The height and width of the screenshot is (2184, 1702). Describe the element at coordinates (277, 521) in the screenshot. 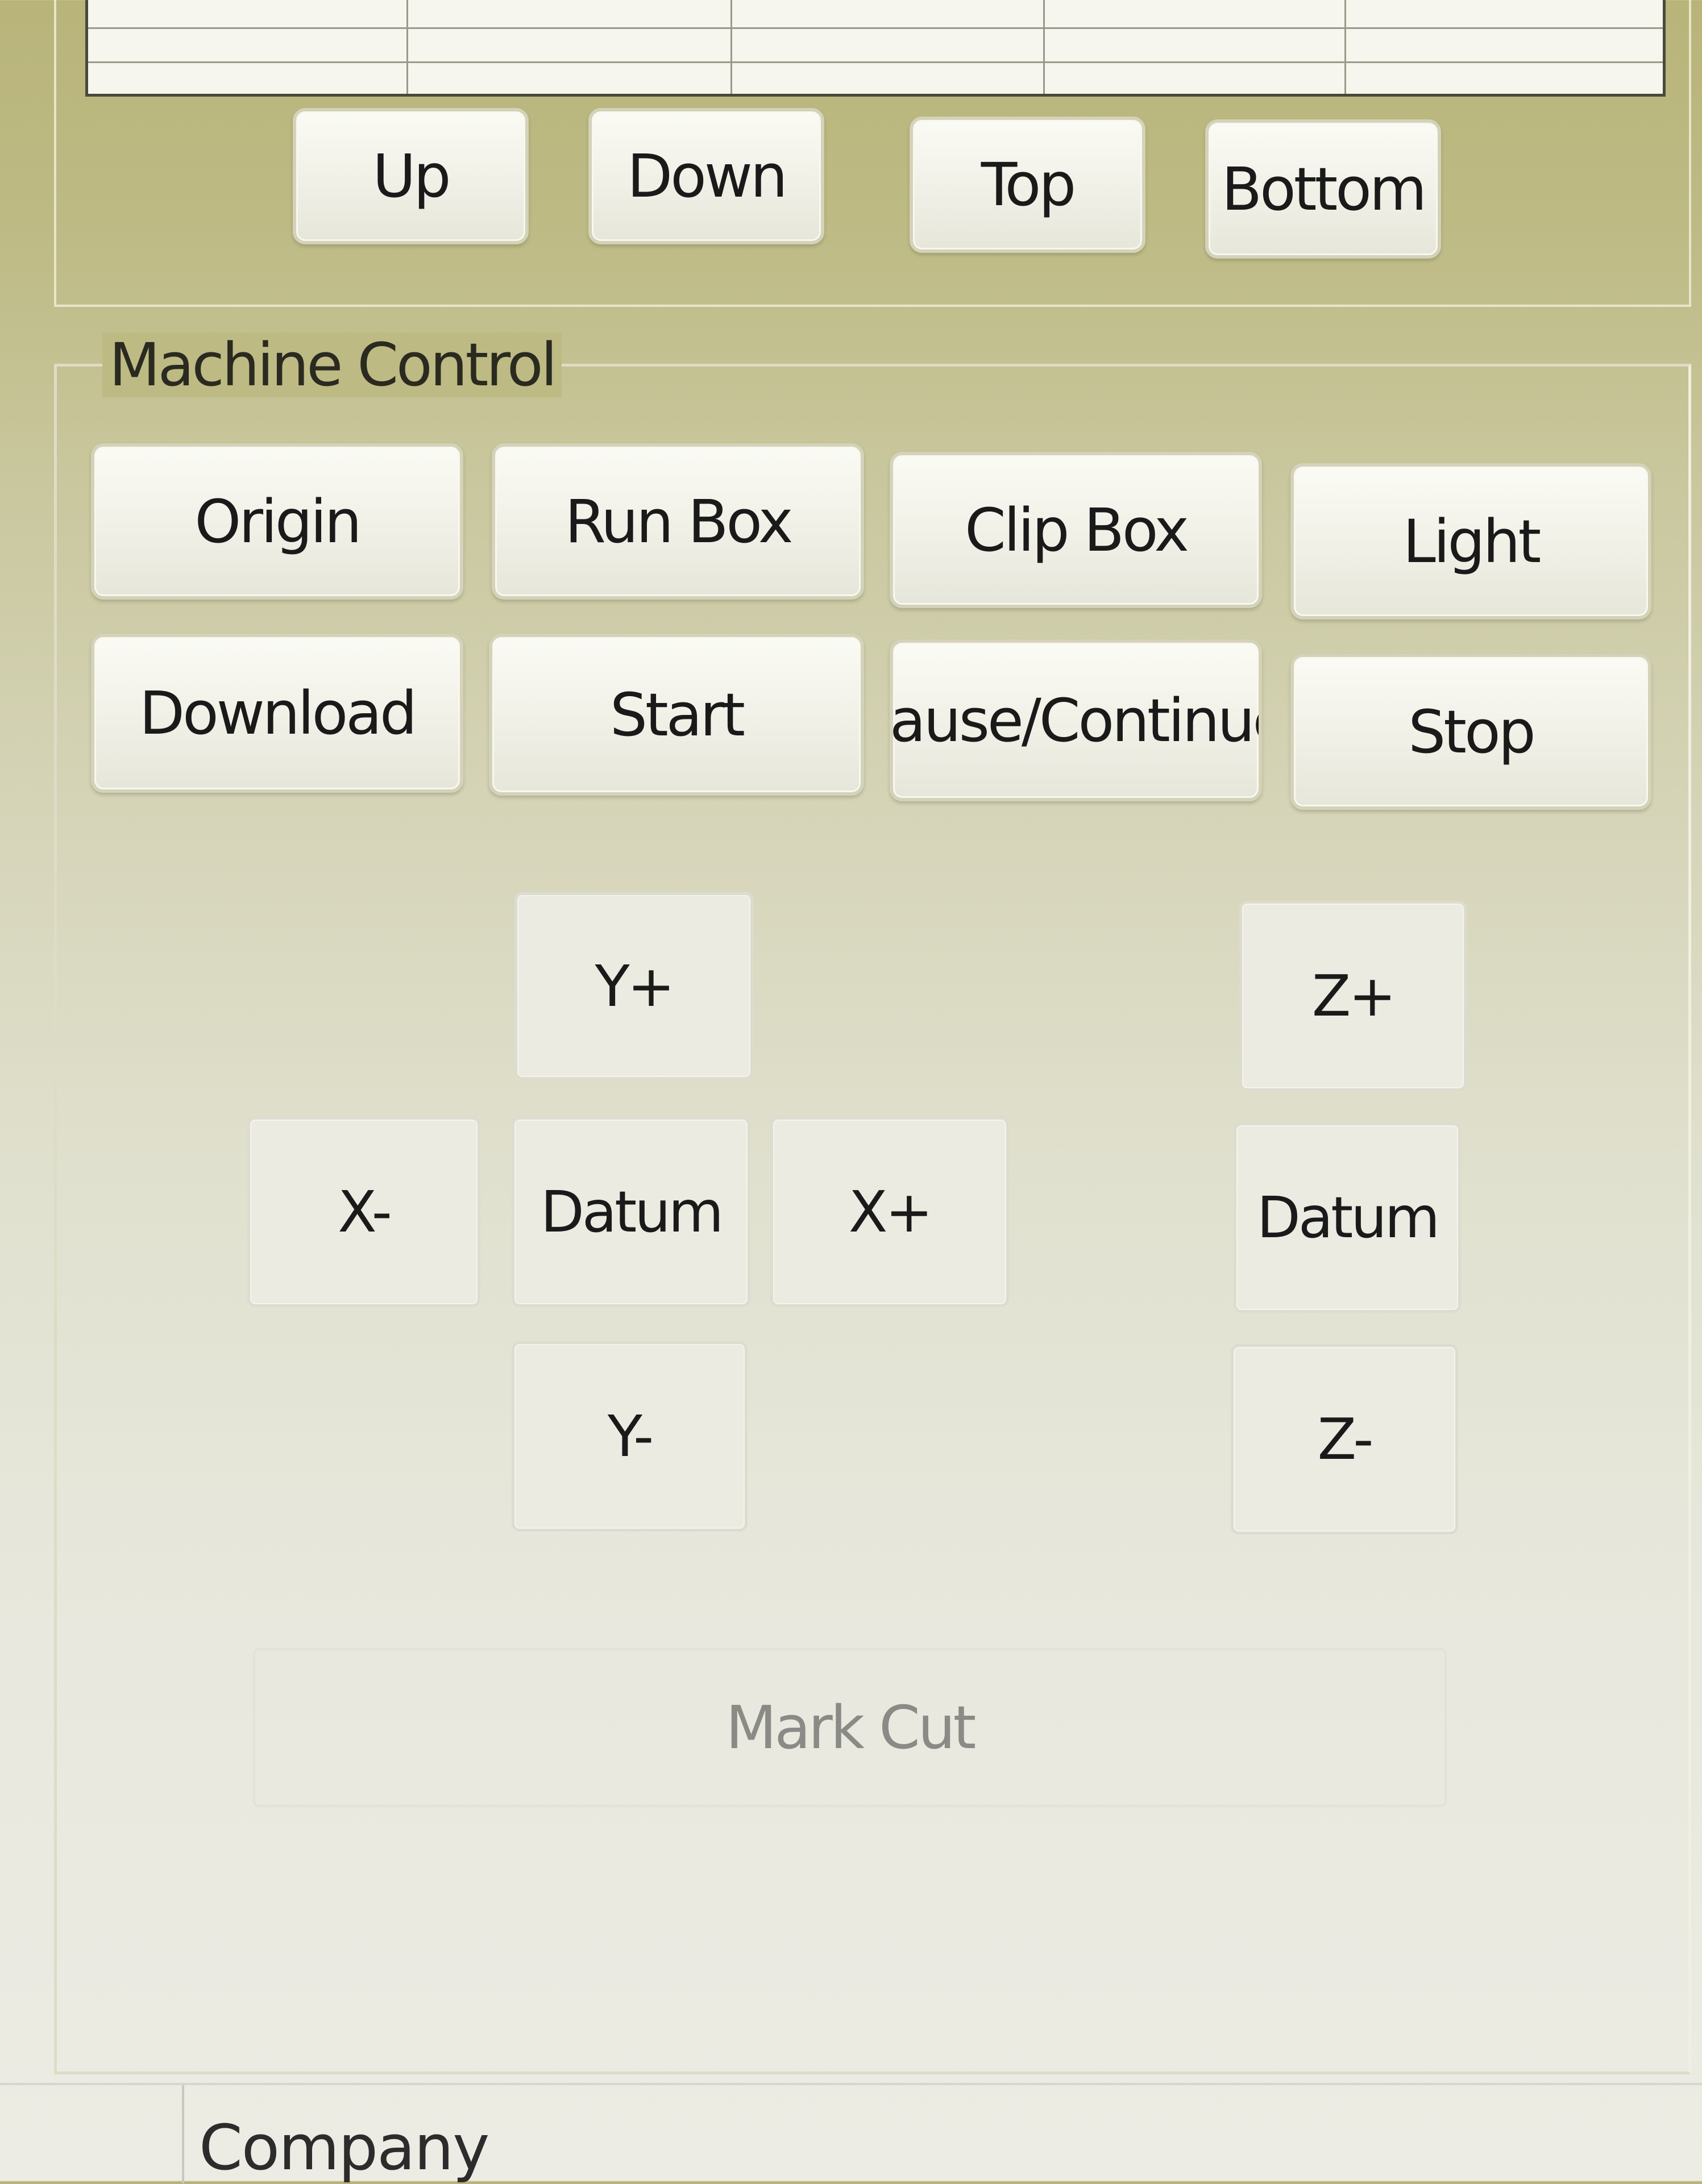

I see `origin-button: Origin` at that location.